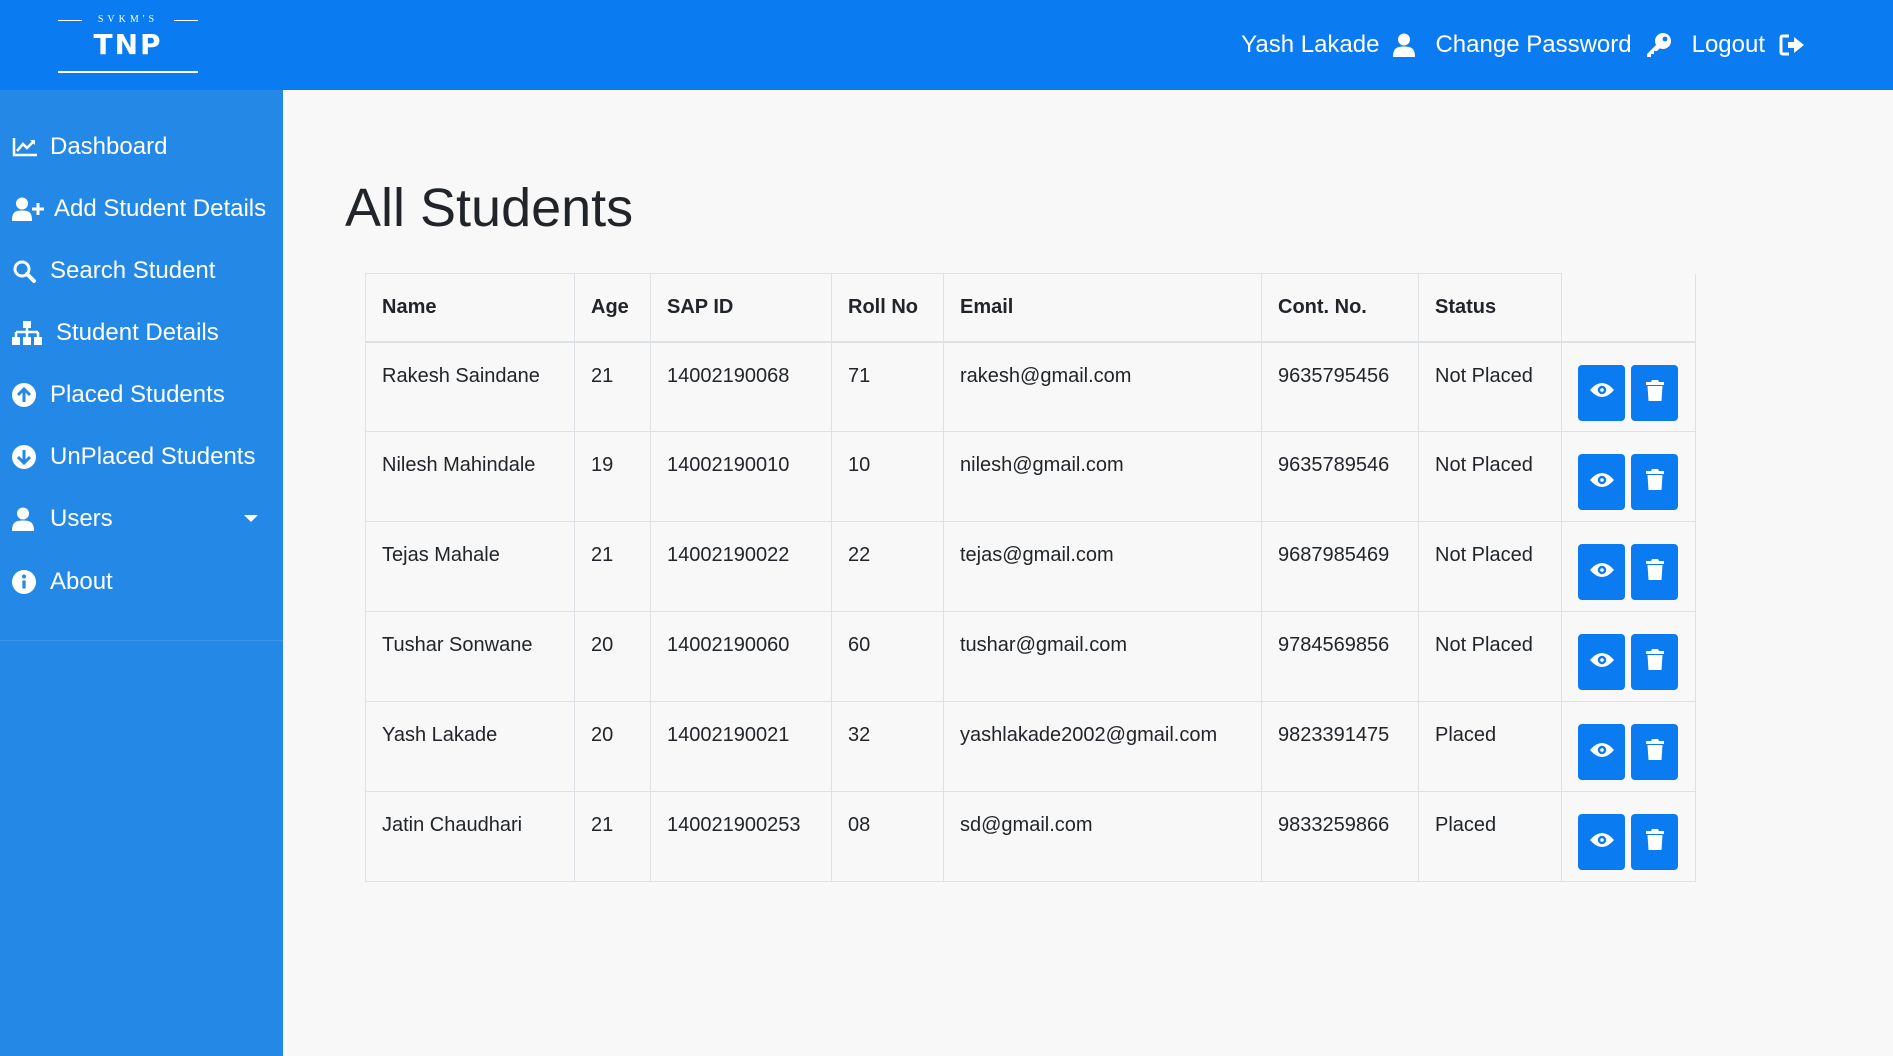  Describe the element at coordinates (133, 270) in the screenshot. I see `sidebar-item-label: Search Student` at that location.